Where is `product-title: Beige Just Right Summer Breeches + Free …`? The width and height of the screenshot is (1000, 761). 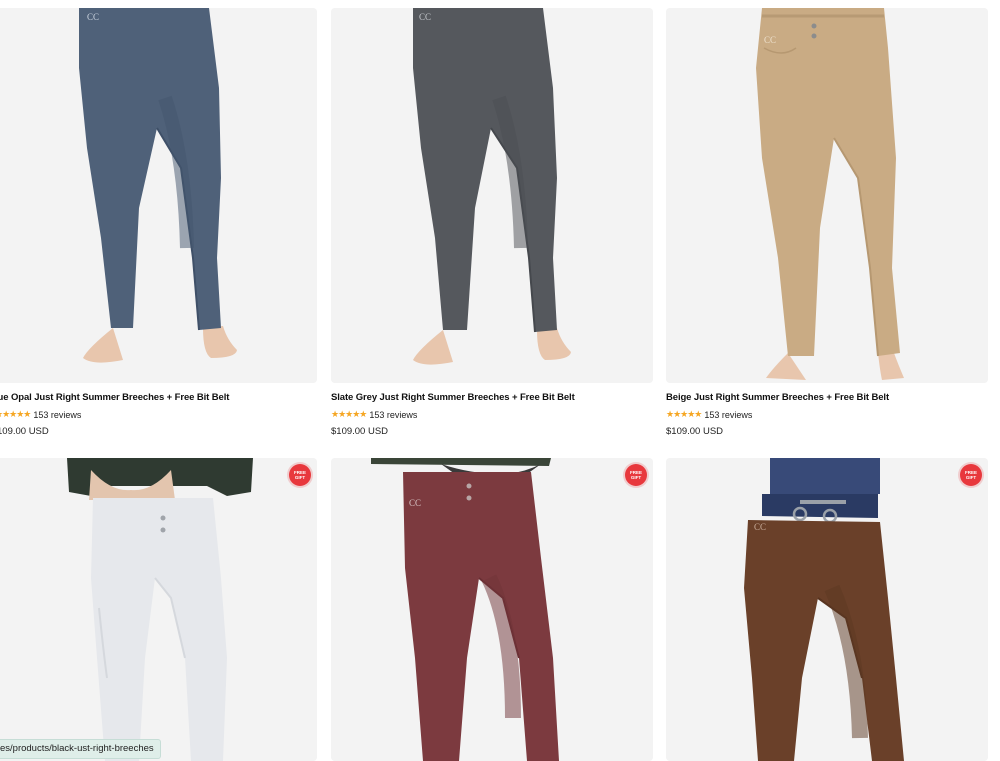
product-title: Beige Just Right Summer Breeches + Free … is located at coordinates (827, 397).